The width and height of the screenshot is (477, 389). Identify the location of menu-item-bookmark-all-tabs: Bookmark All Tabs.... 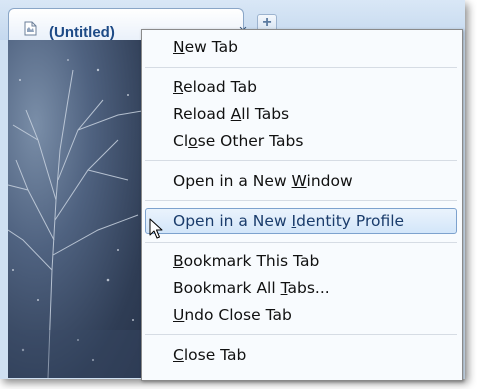
(251, 288).